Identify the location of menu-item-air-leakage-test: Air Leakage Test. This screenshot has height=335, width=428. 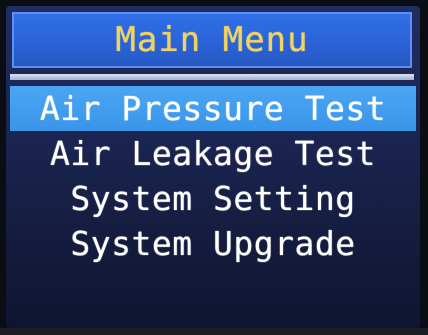
(213, 153).